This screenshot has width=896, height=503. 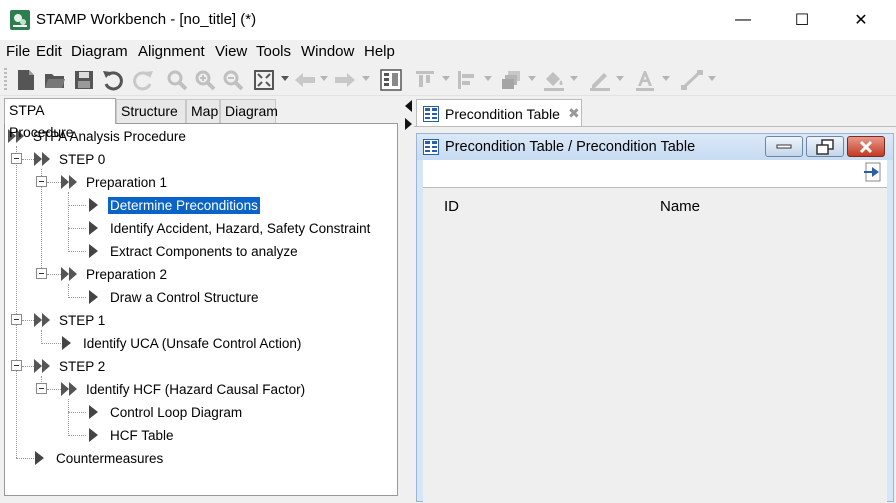 What do you see at coordinates (99, 51) in the screenshot?
I see `menu-diagram: Diagram` at bounding box center [99, 51].